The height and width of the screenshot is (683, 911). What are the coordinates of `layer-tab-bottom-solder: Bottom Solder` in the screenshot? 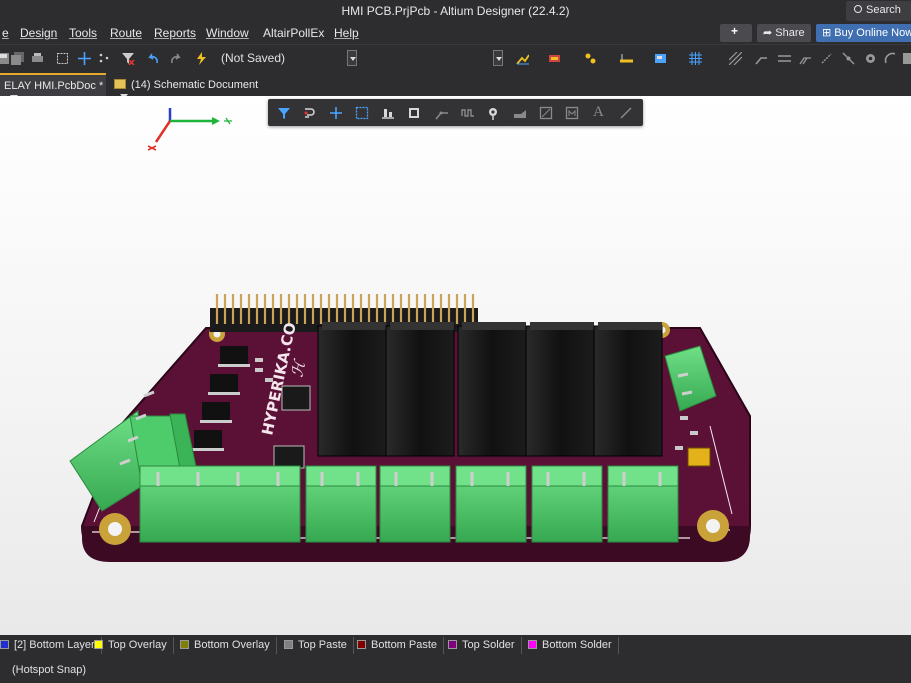 It's located at (571, 645).